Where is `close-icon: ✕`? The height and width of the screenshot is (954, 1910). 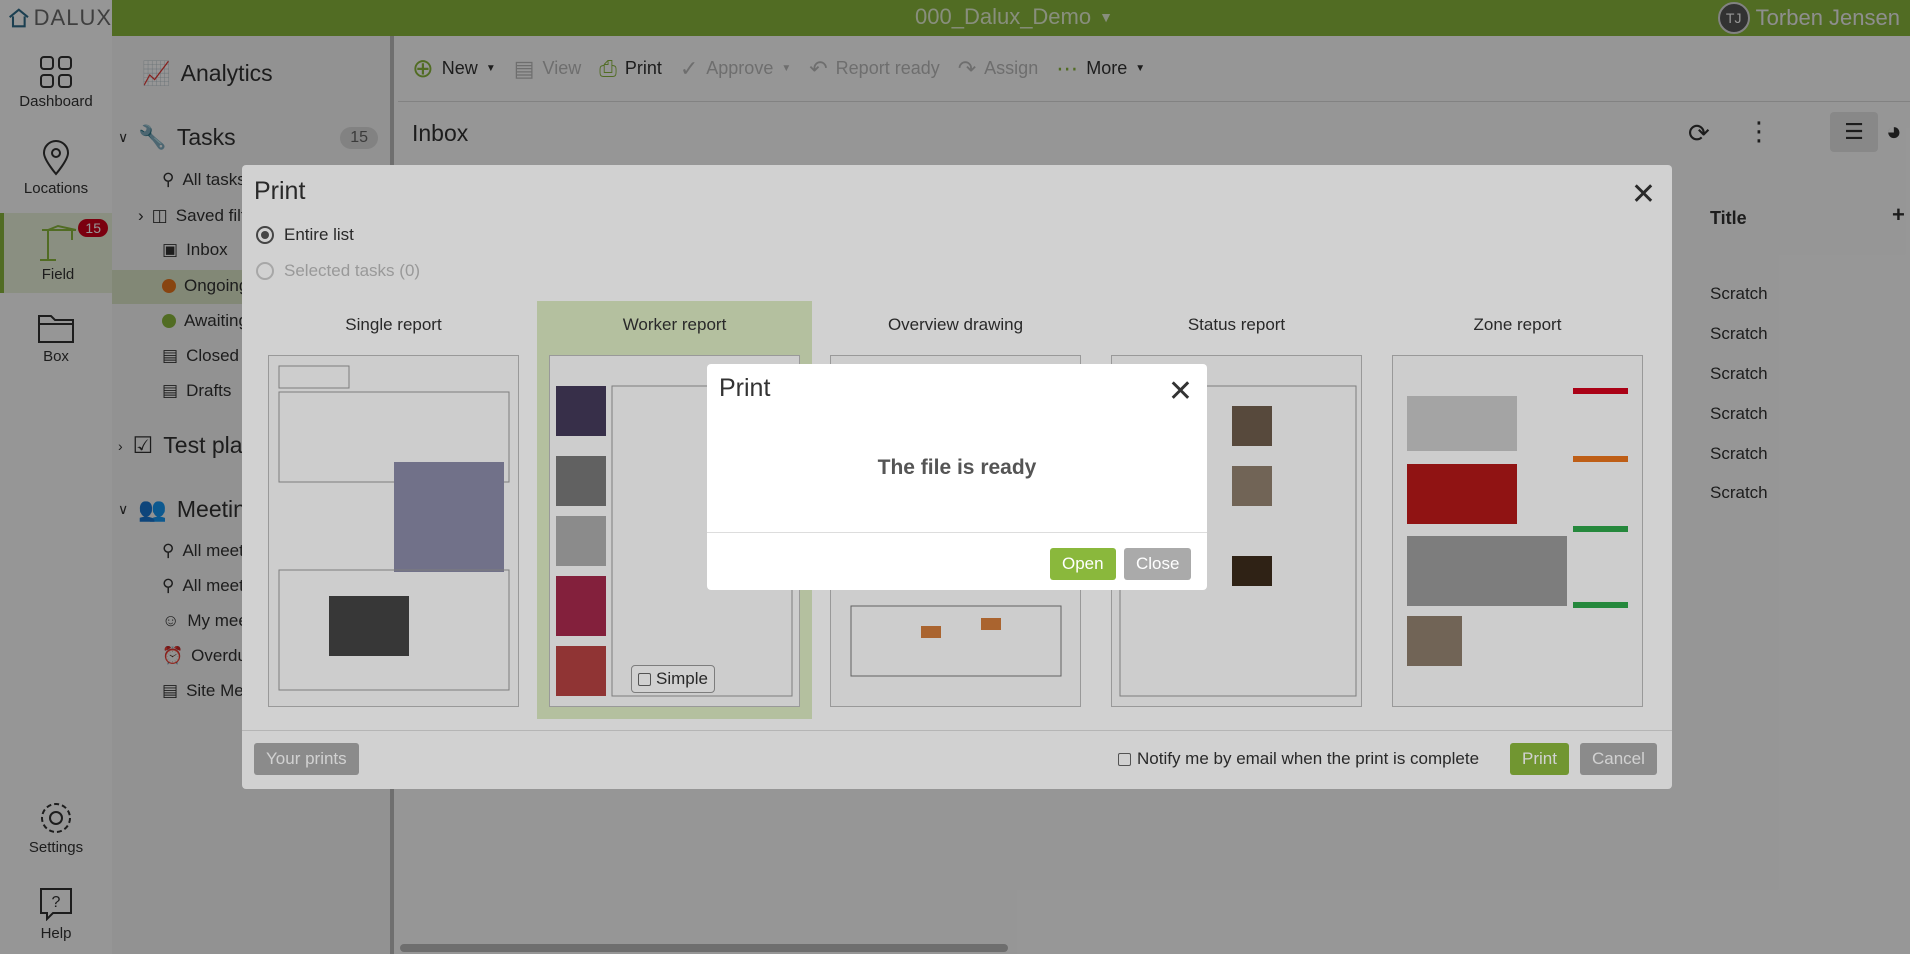
close-icon: ✕ is located at coordinates (1180, 391).